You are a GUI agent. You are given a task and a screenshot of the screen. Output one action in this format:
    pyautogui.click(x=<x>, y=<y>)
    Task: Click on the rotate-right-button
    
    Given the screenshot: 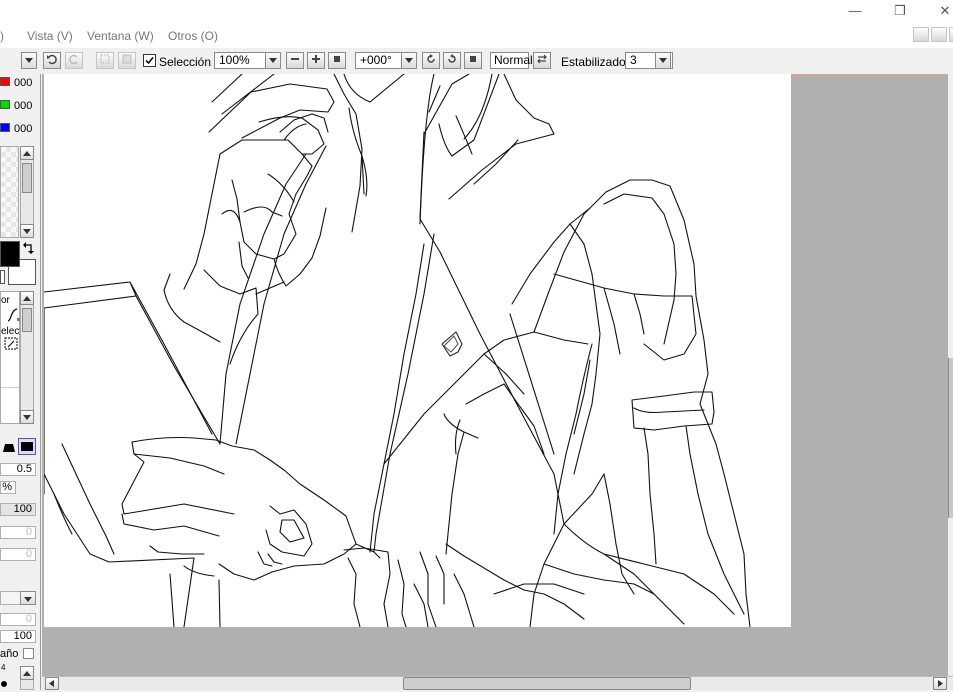 What is the action you would take?
    pyautogui.click(x=452, y=60)
    